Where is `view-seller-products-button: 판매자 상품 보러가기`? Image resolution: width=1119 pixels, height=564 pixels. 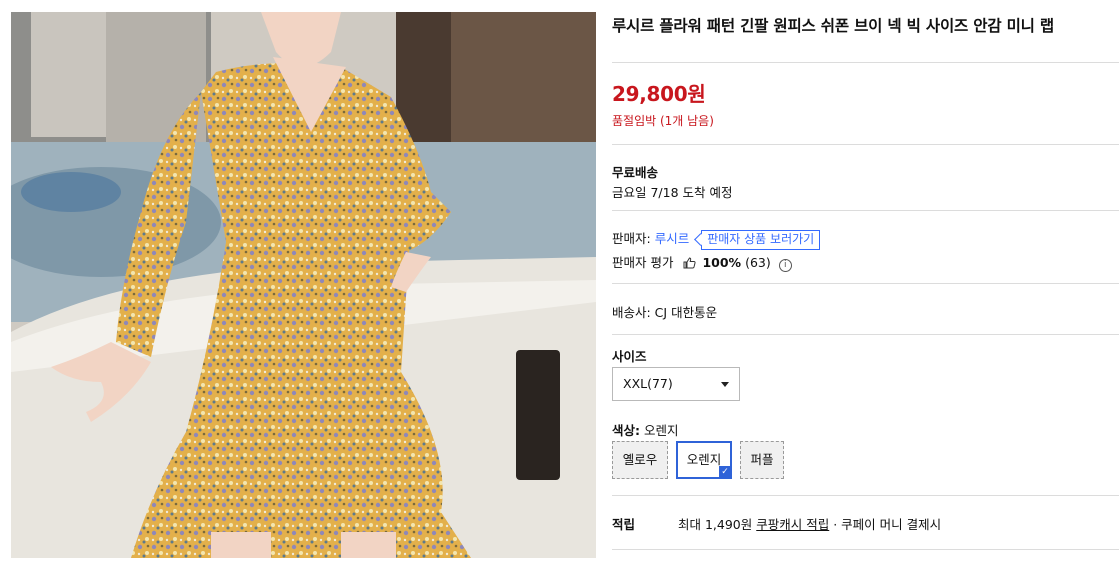
view-seller-products-button: 판매자 상품 보러가기 is located at coordinates (761, 240).